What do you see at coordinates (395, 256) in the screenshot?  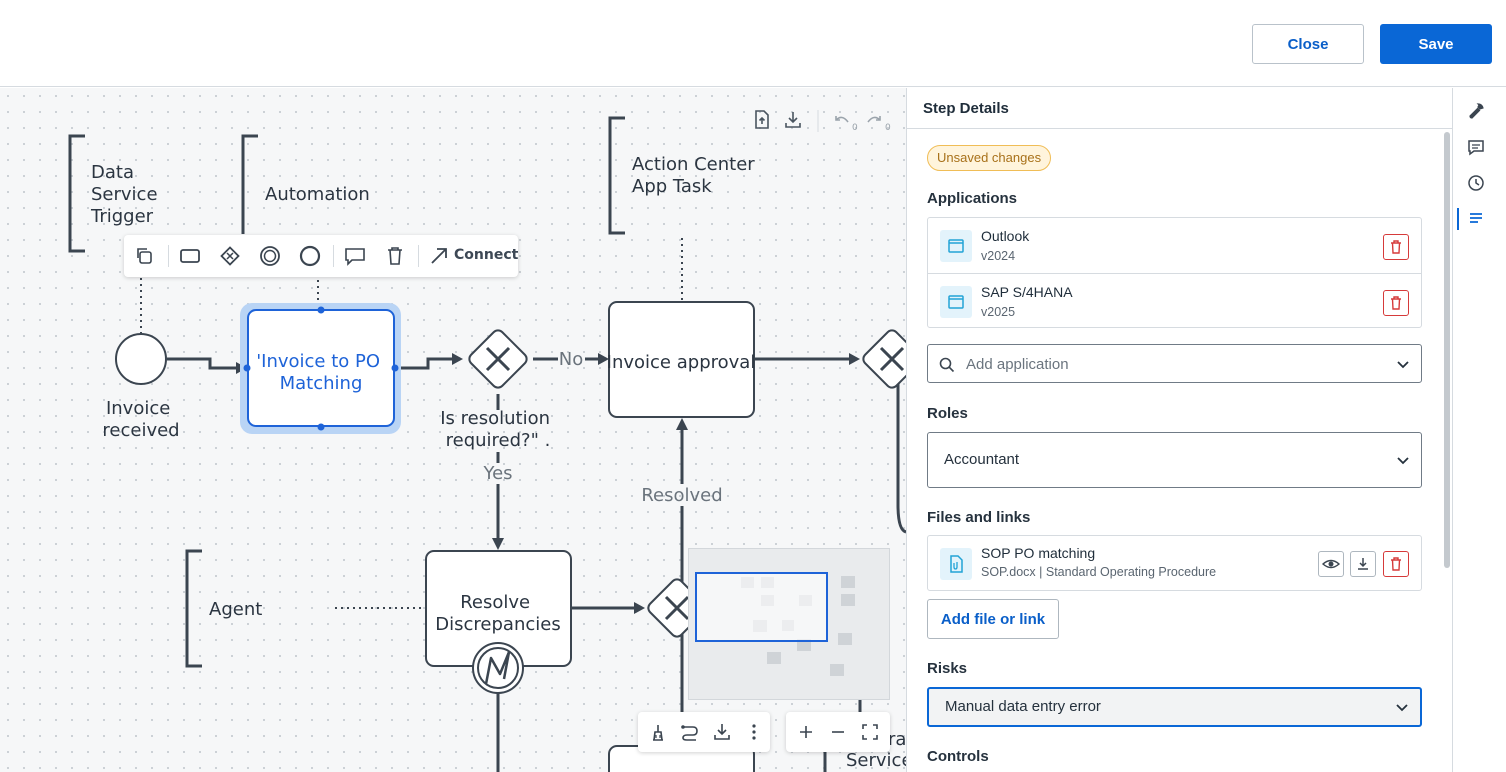 I see `delete-icon` at bounding box center [395, 256].